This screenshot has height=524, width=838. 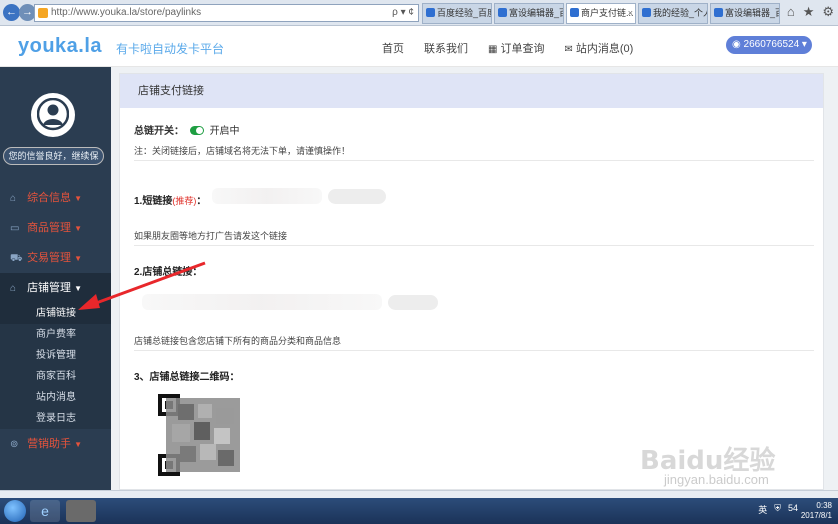 I want to click on nav-home-link: 首页, so click(x=393, y=48).